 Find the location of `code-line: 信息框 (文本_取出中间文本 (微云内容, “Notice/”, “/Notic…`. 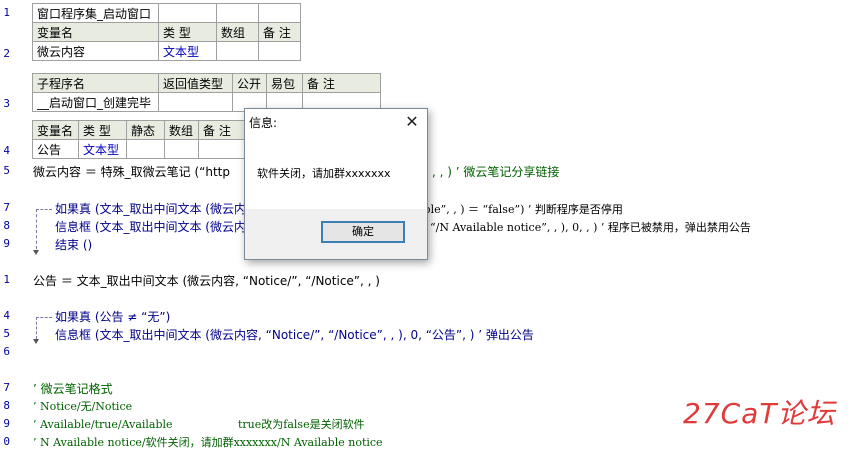

code-line: 信息框 (文本_取出中间文本 (微云内容, “Notice/”, “/Notic… is located at coordinates (294, 335).